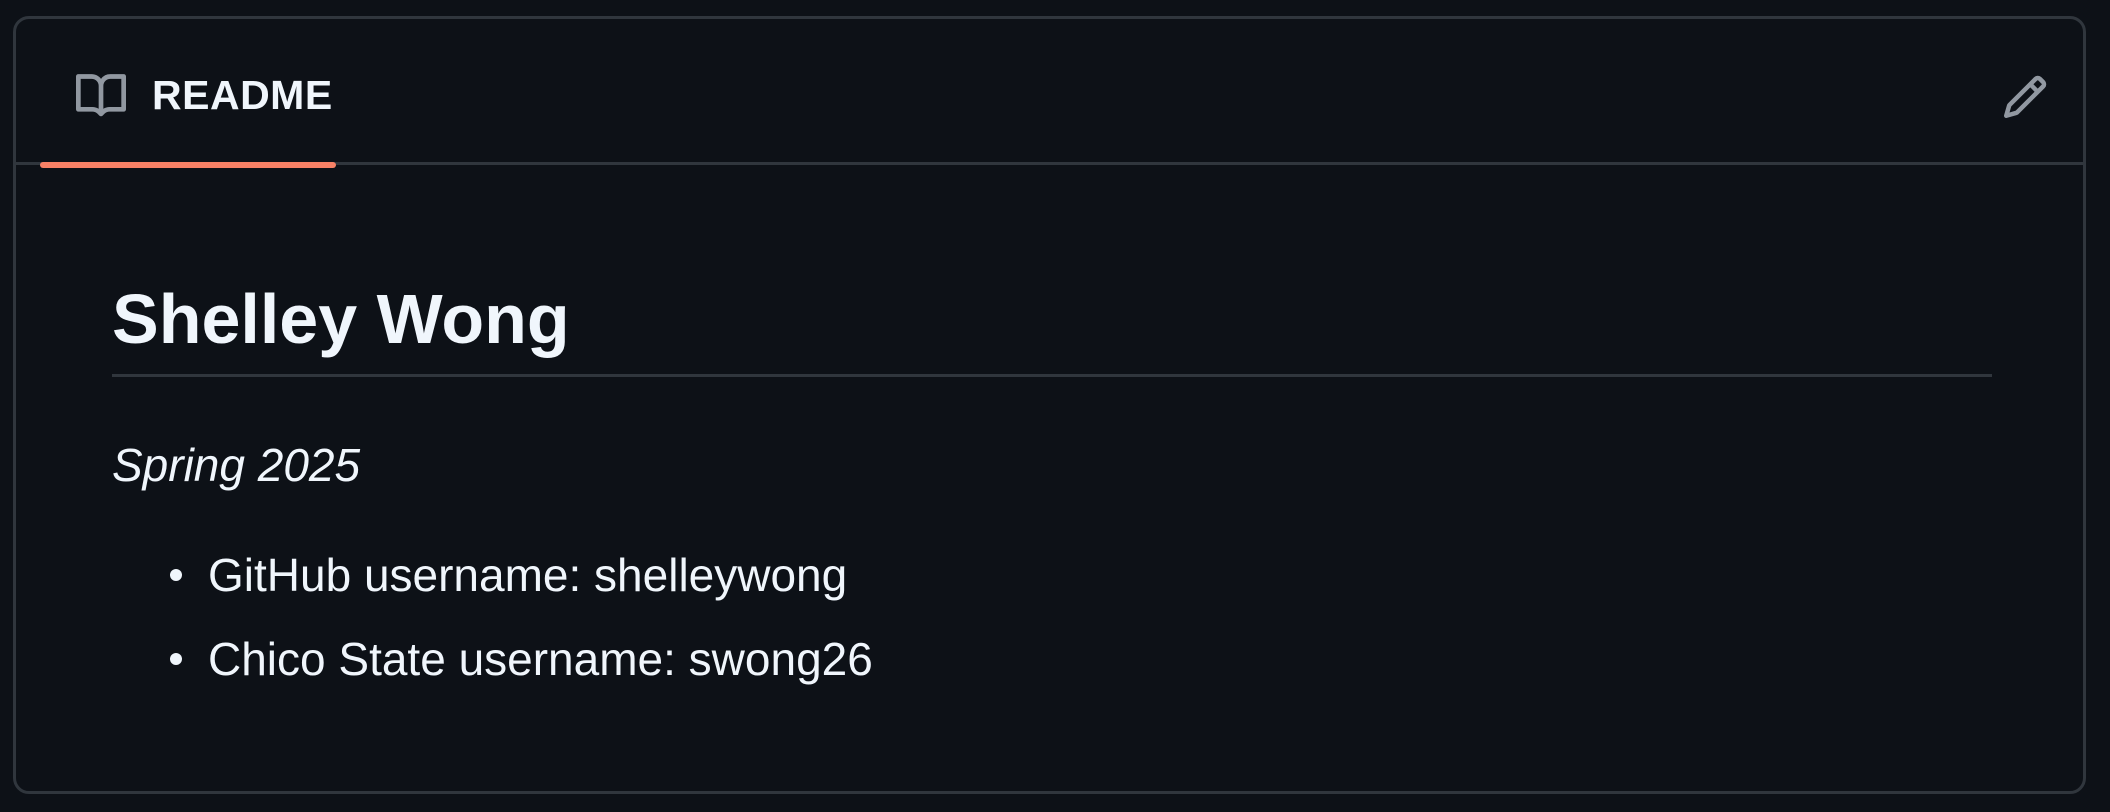 The width and height of the screenshot is (2110, 812). What do you see at coordinates (242, 95) in the screenshot?
I see `tab-readme-label: README` at bounding box center [242, 95].